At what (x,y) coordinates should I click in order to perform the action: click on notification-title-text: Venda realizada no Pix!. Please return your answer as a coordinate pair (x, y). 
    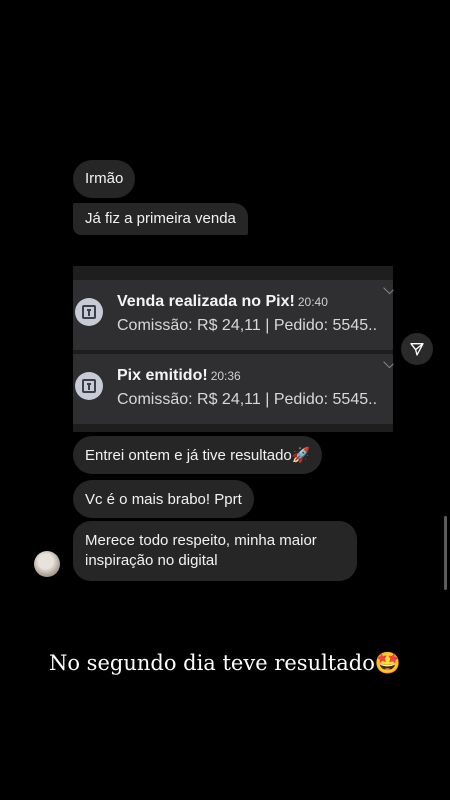
    Looking at the image, I should click on (206, 301).